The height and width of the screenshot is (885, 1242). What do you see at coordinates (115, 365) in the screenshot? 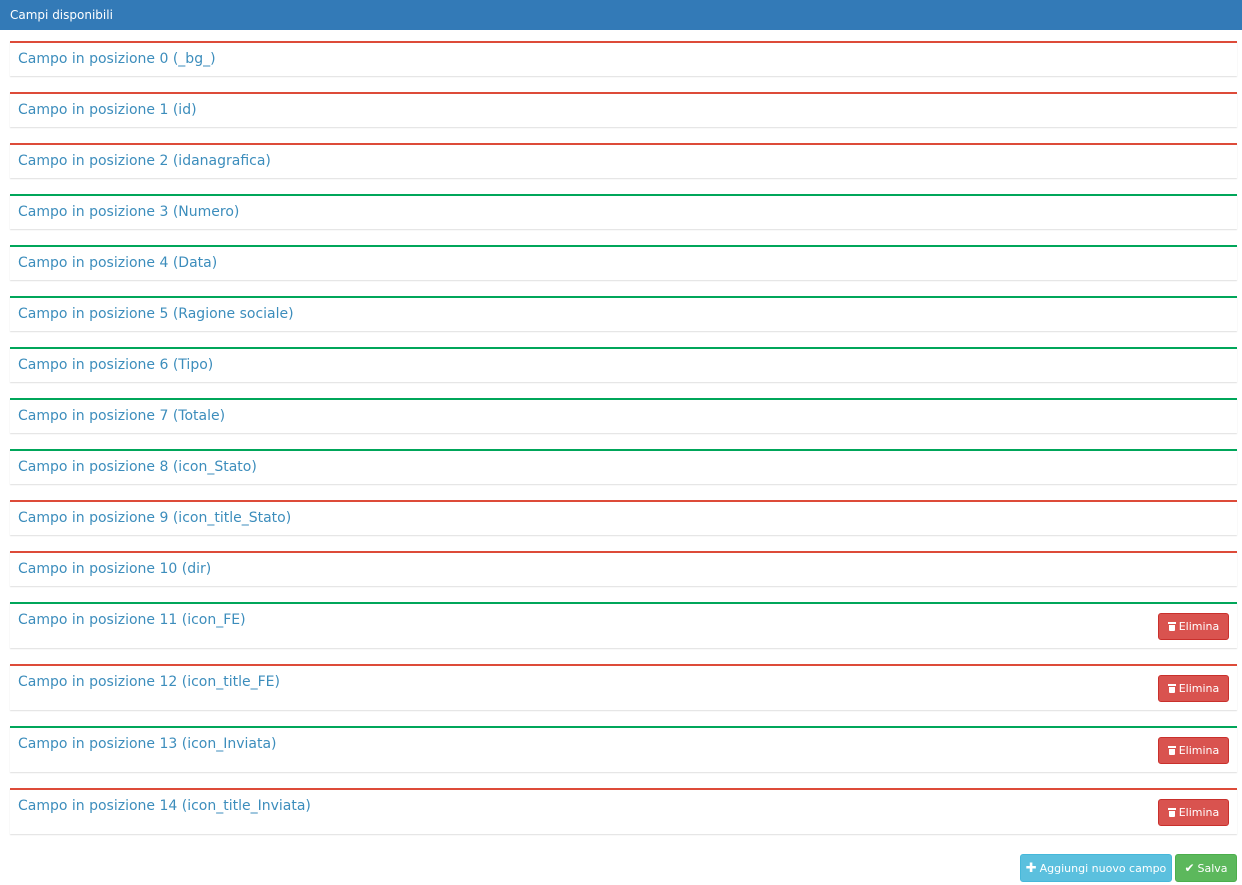
I see `field-title: Campo in posizione 6 (Tipo)` at bounding box center [115, 365].